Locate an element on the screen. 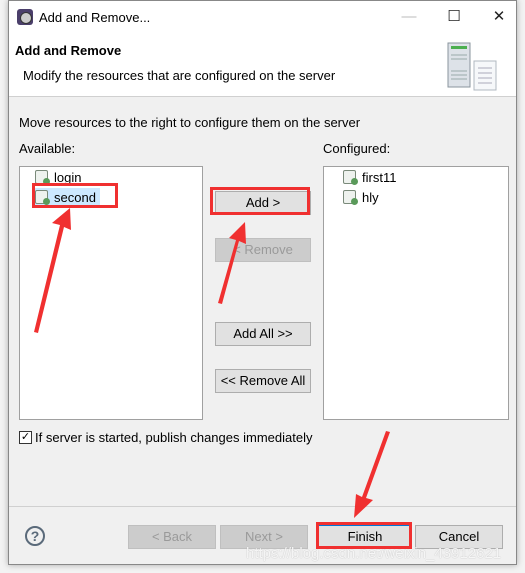 The height and width of the screenshot is (573, 525). arrow-to-finish is located at coordinates (372, 474).